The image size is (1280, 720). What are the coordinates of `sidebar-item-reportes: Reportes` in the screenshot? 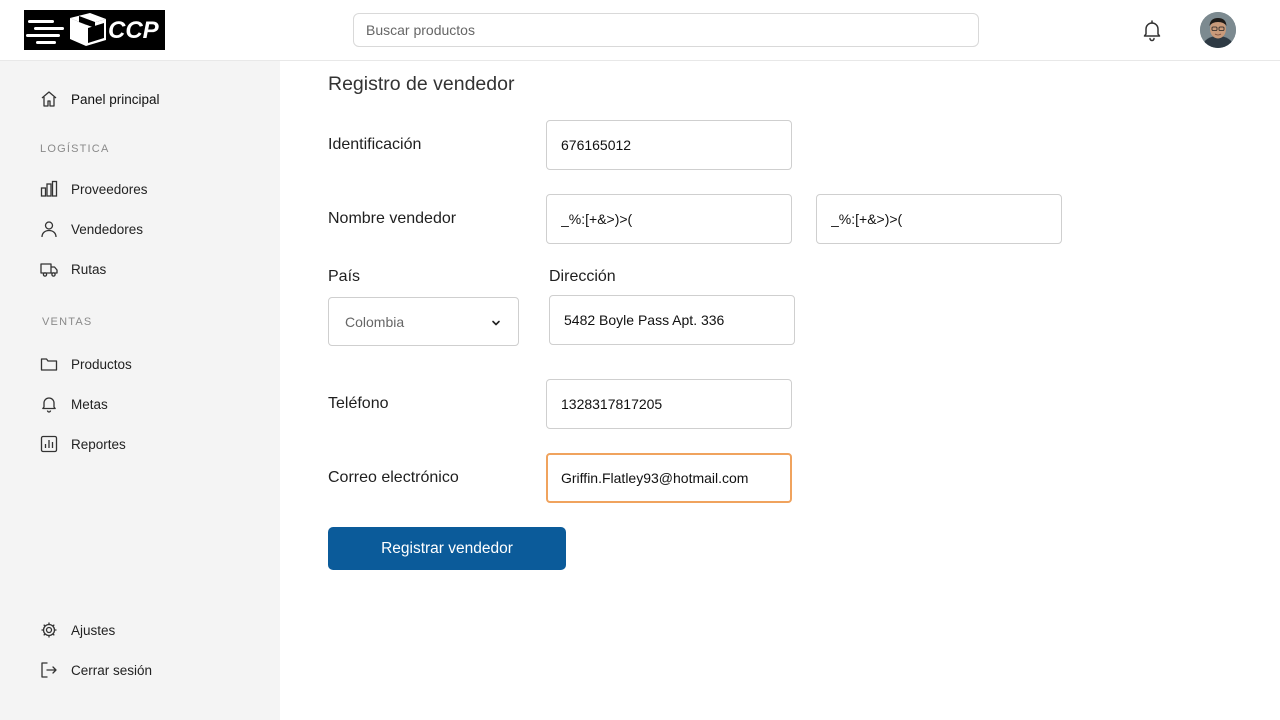 It's located at (83, 444).